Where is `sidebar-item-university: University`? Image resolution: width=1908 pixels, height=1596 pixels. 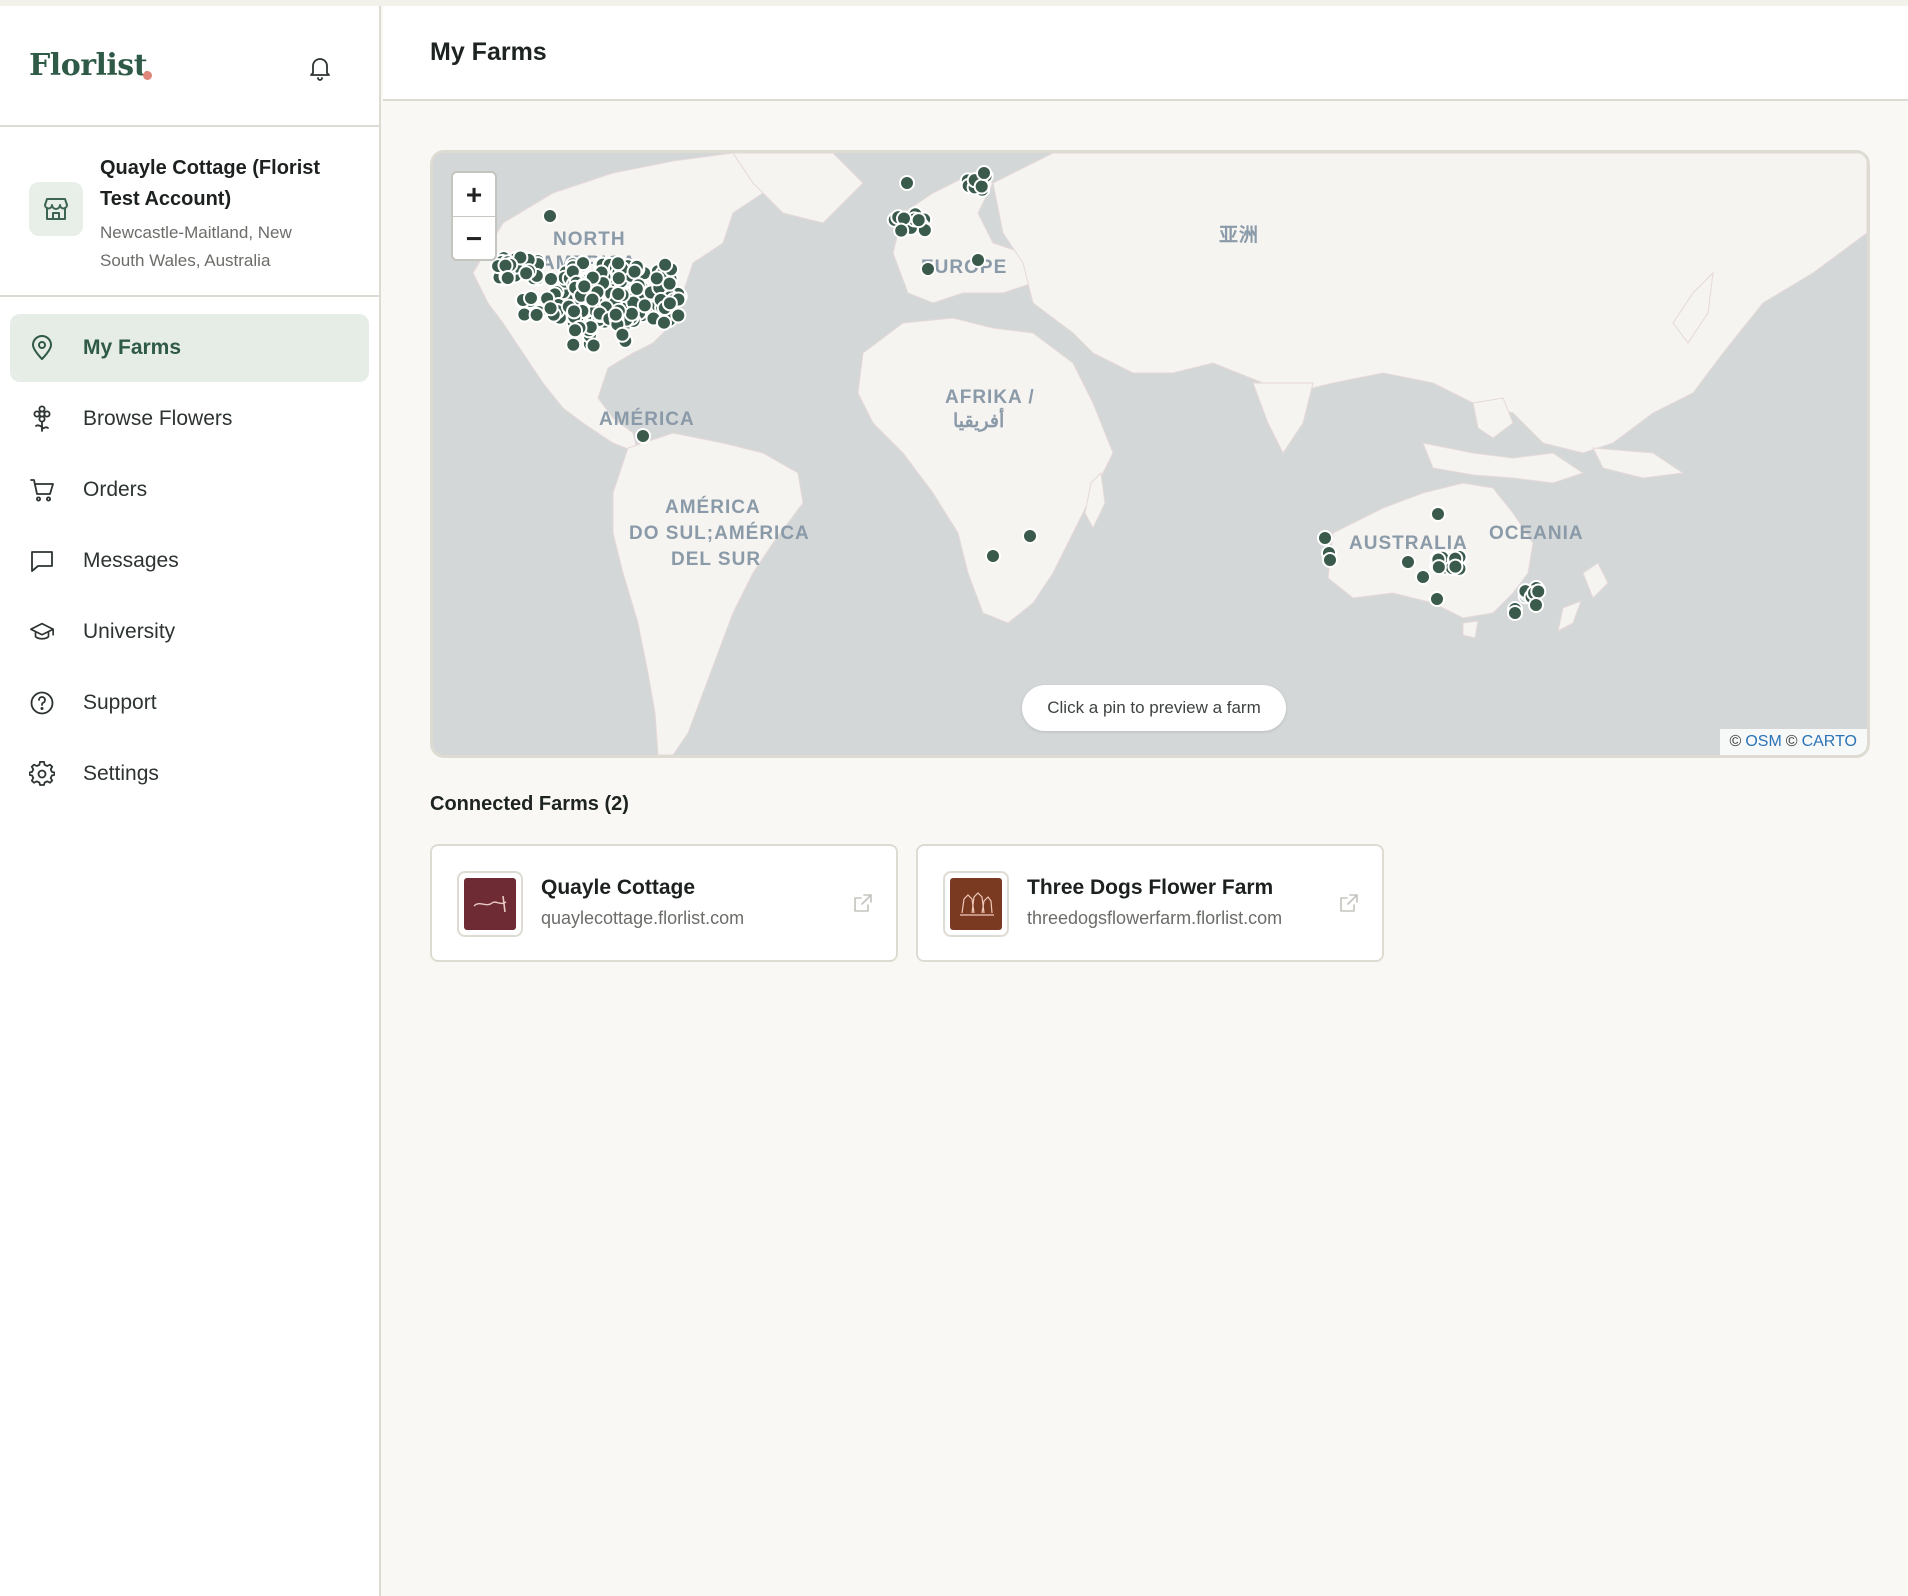
sidebar-item-university: University is located at coordinates (189, 632).